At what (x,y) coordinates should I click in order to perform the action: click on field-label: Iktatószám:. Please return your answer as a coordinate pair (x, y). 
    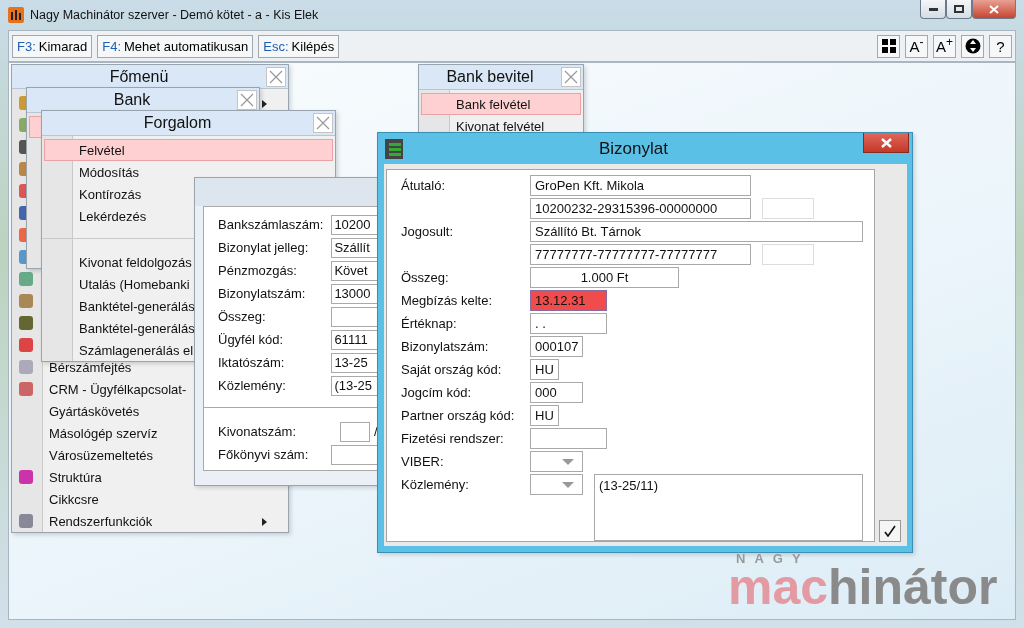
    Looking at the image, I should click on (252, 362).